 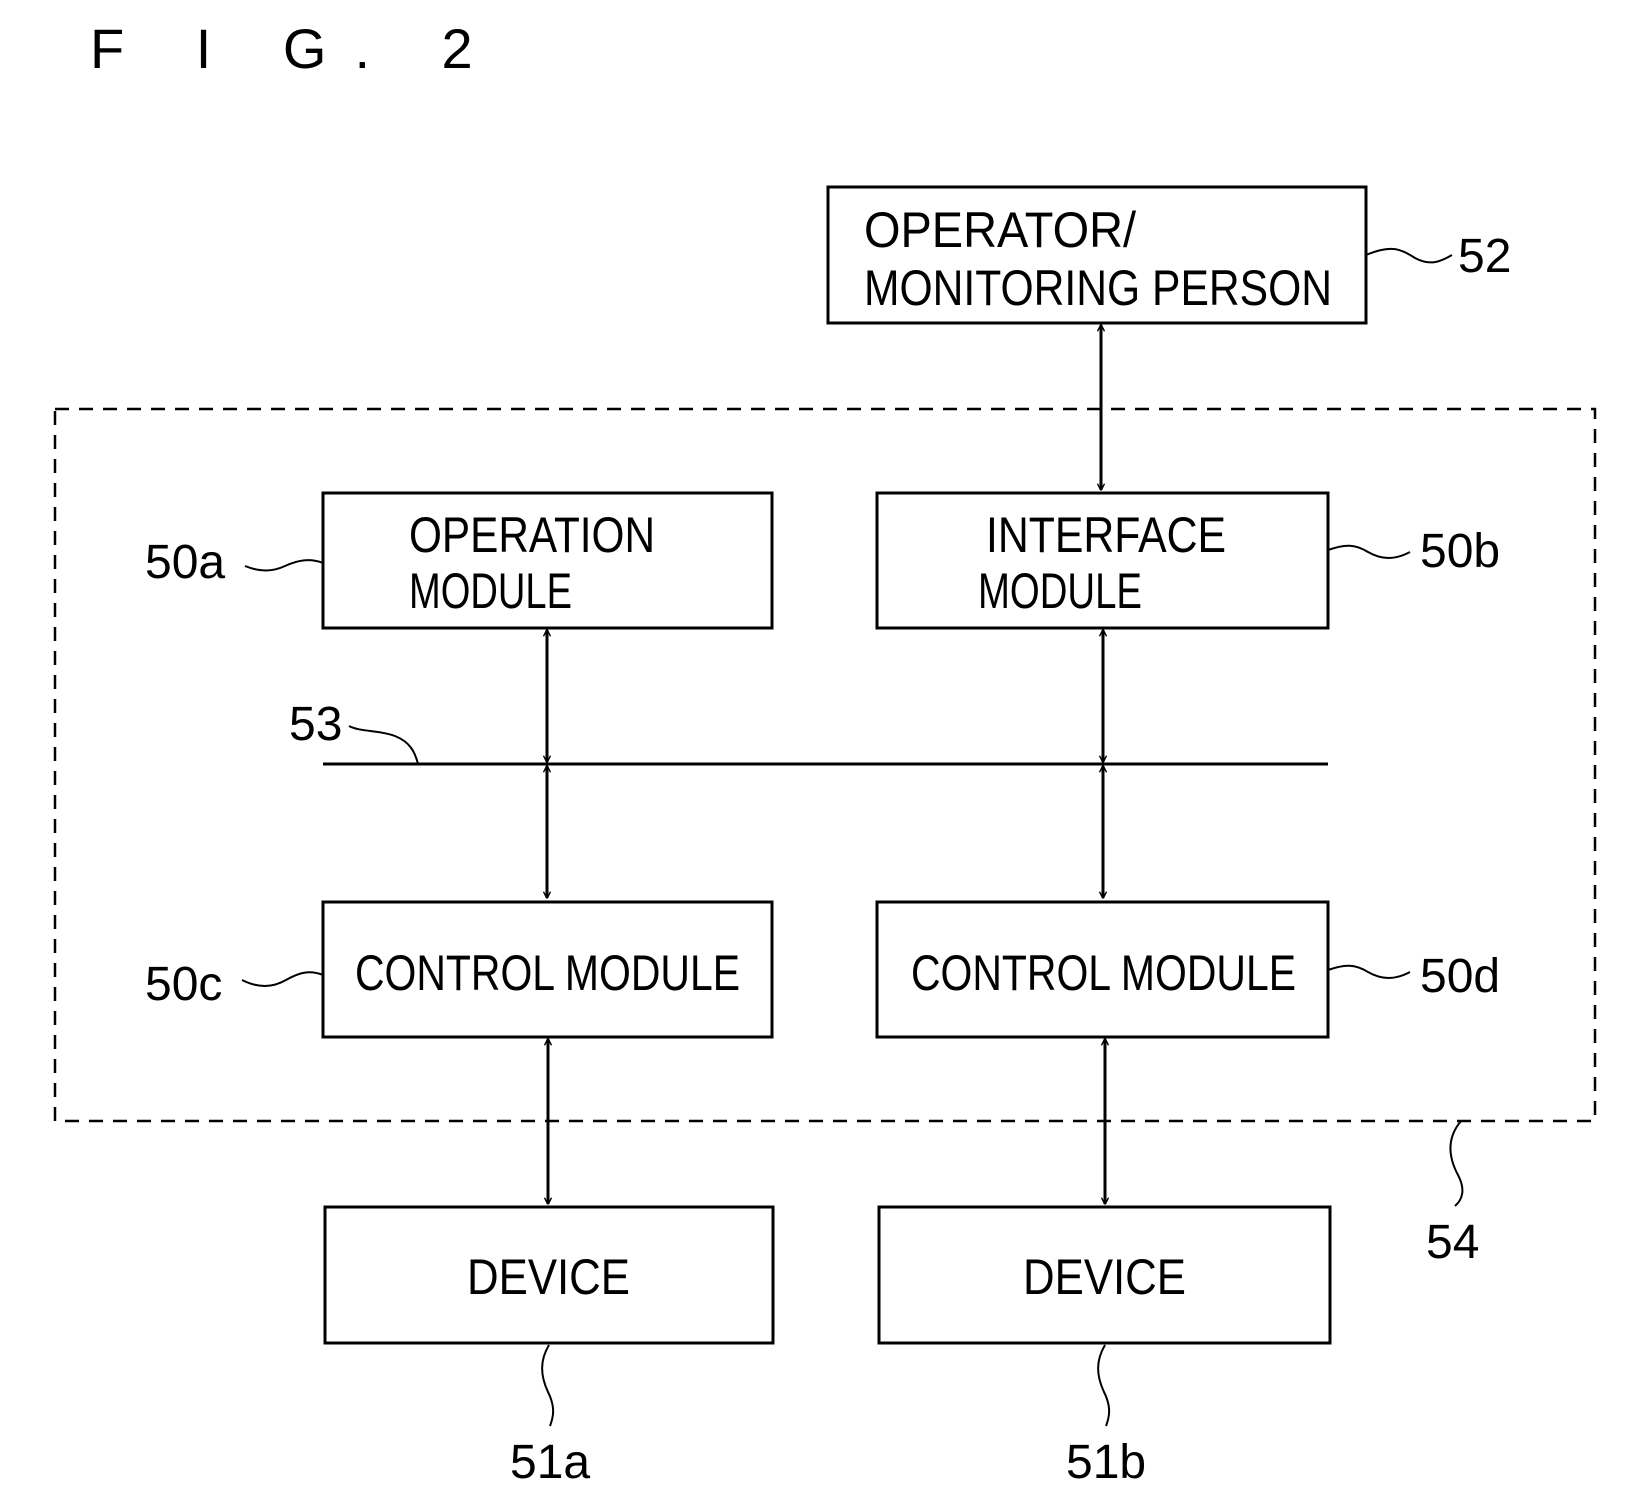 What do you see at coordinates (284, 565) in the screenshot?
I see `leader-50a` at bounding box center [284, 565].